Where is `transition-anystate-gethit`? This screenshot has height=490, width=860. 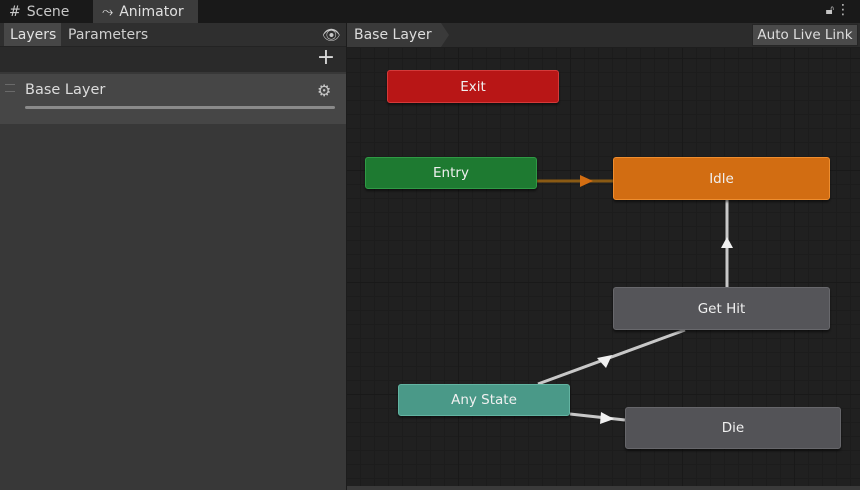 transition-anystate-gethit is located at coordinates (611, 357).